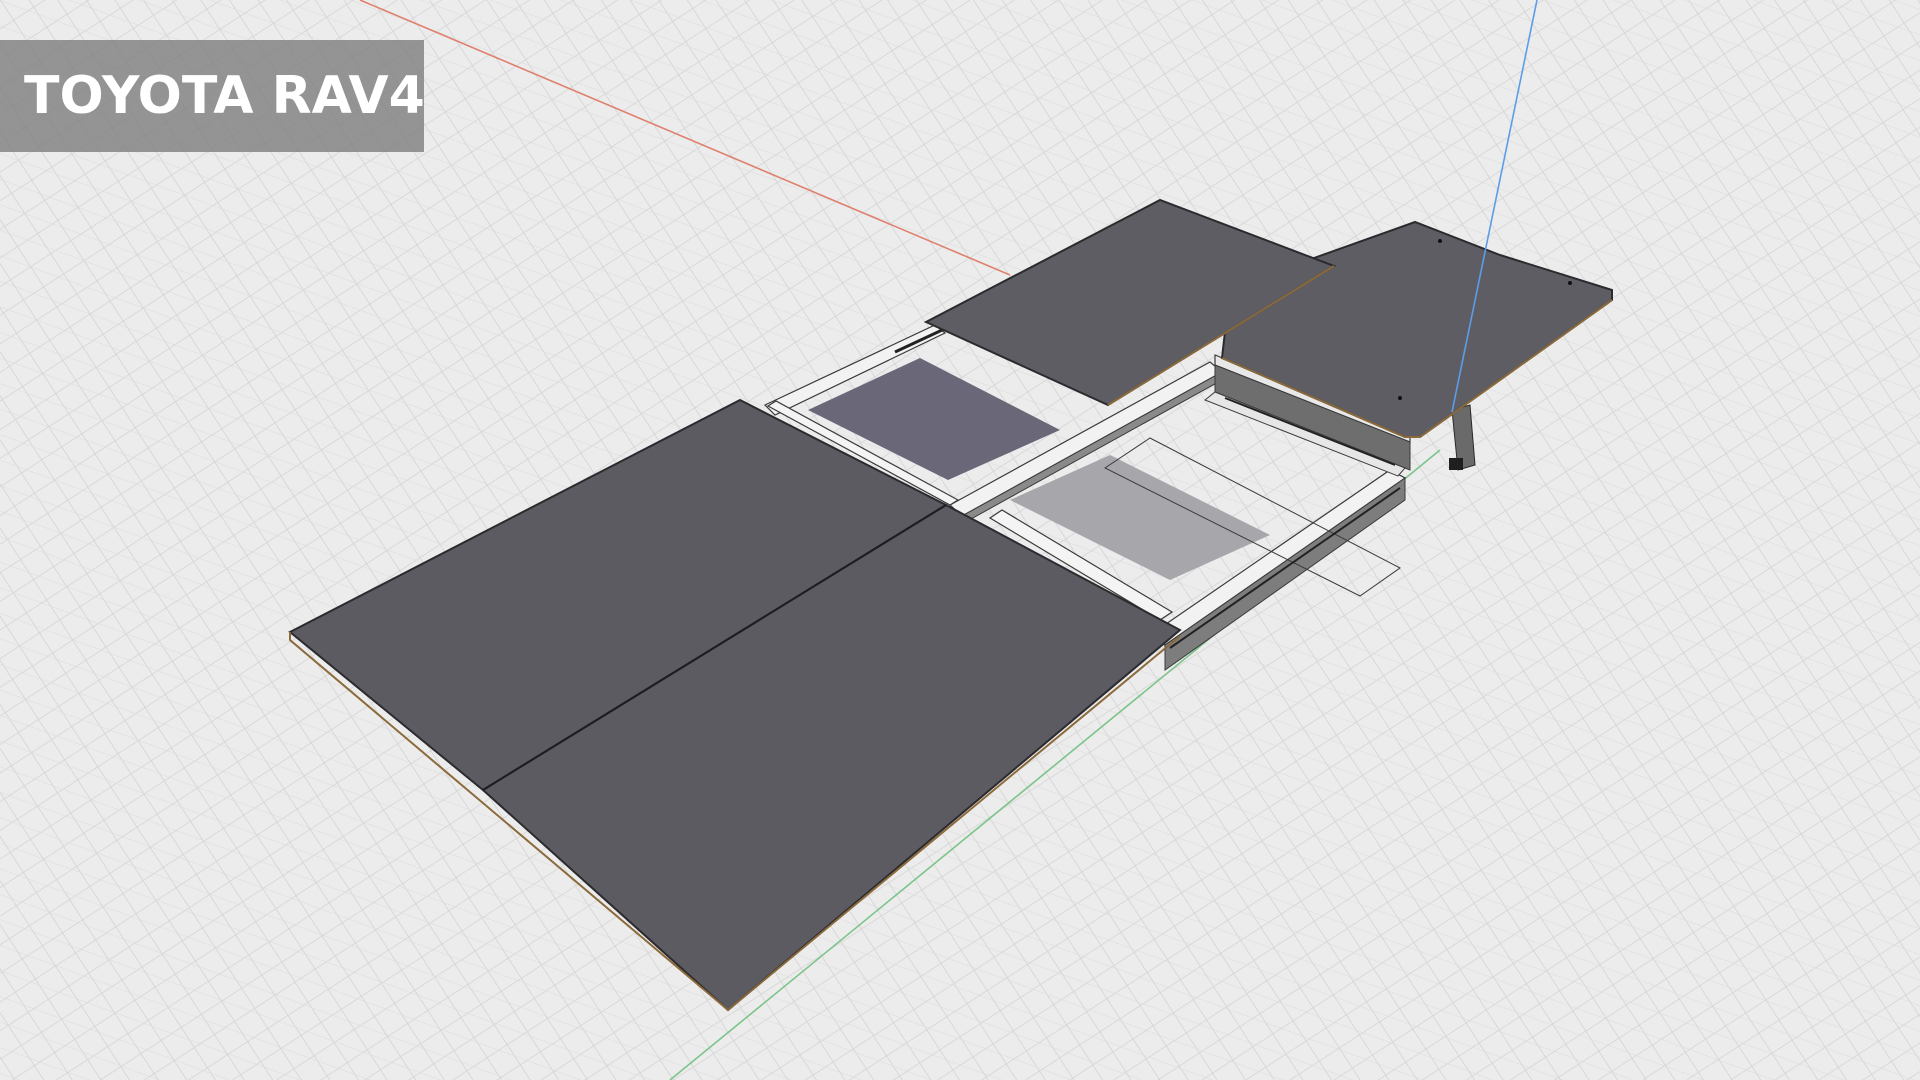 This screenshot has width=1920, height=1080. I want to click on title-badge: TOYOTA RAV4, so click(212, 96).